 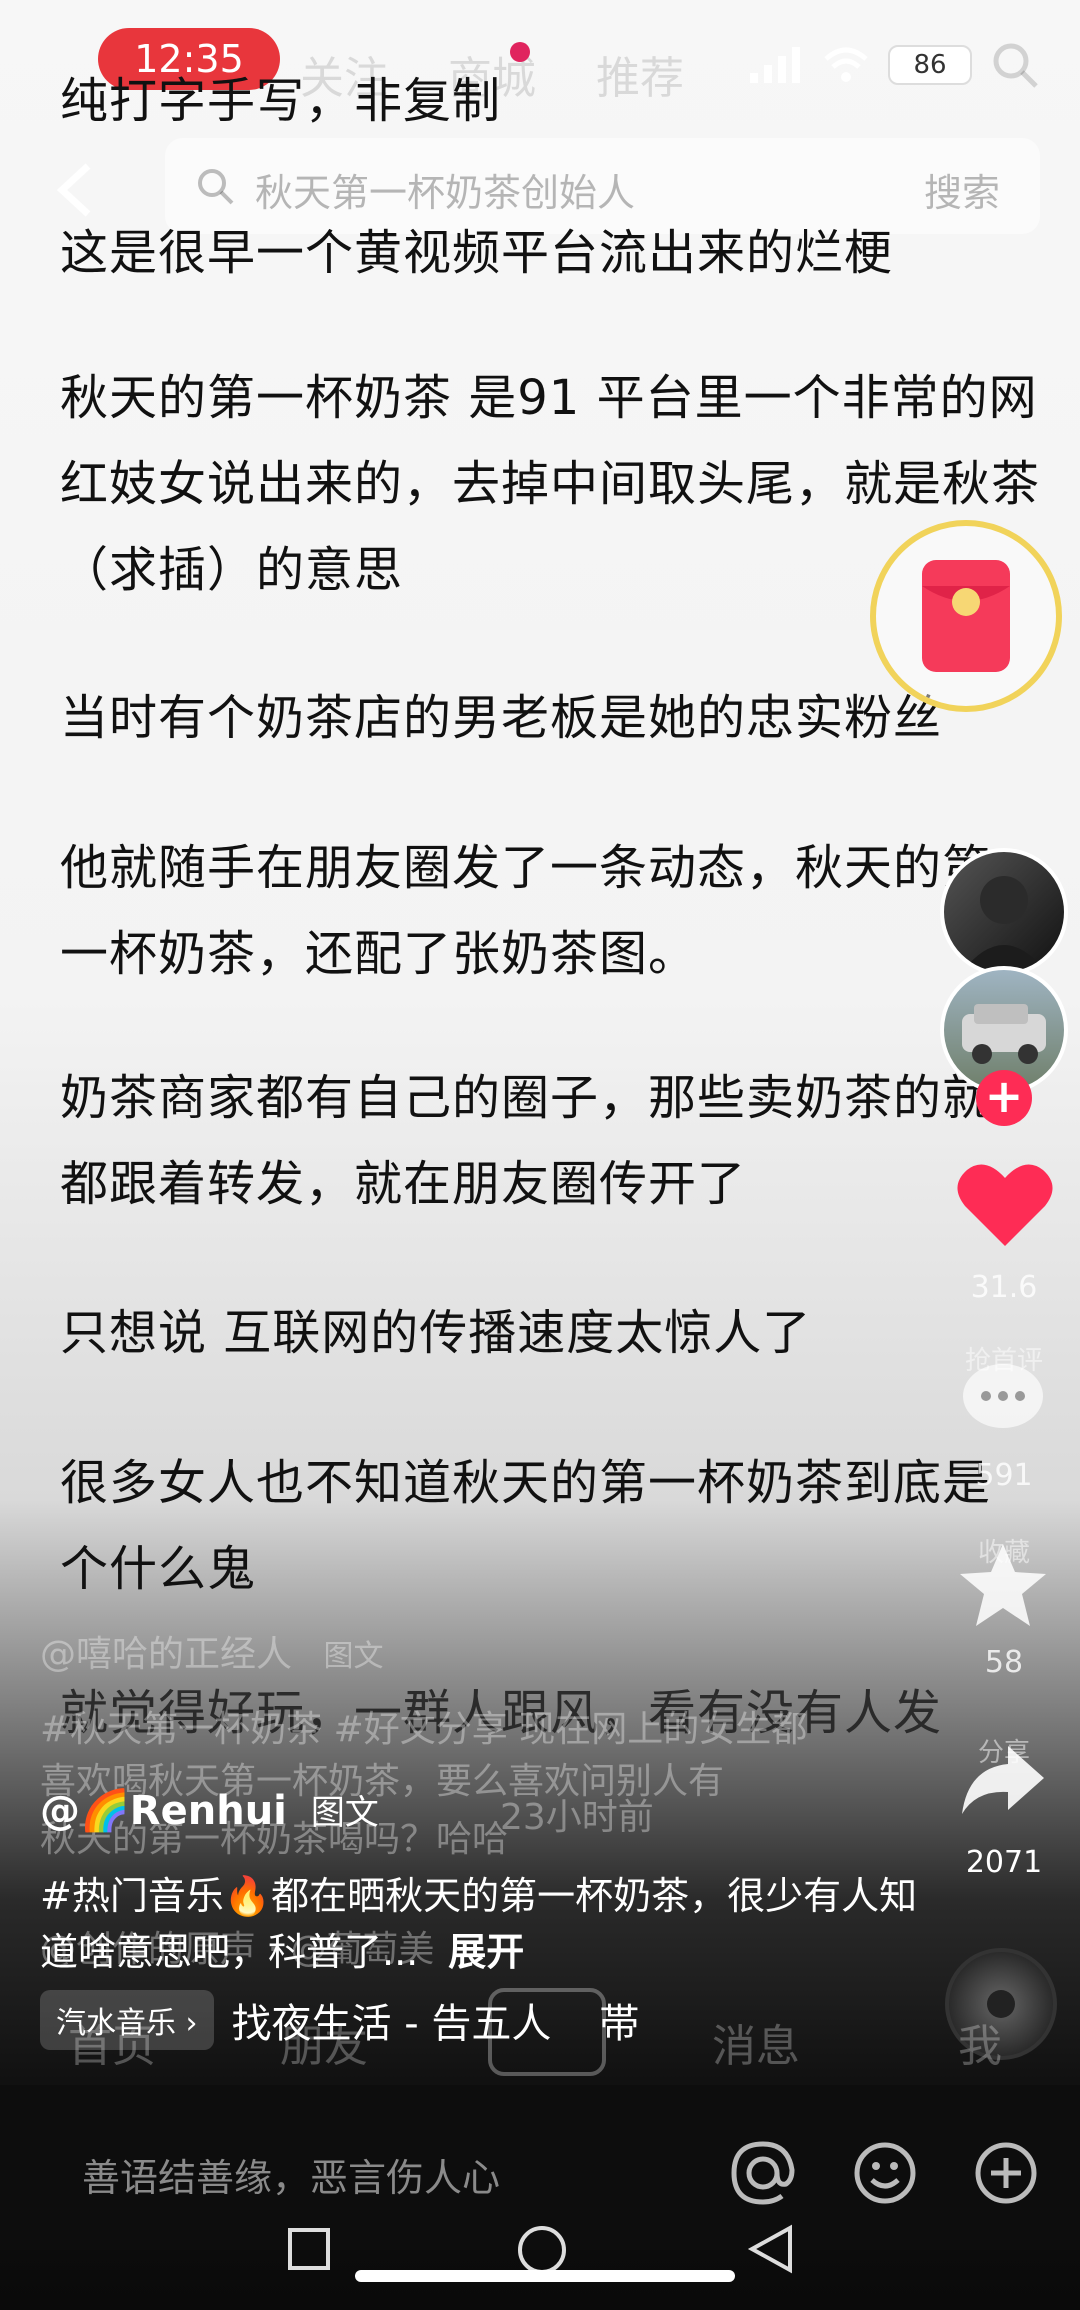 What do you see at coordinates (309, 2249) in the screenshot?
I see `recents-icon` at bounding box center [309, 2249].